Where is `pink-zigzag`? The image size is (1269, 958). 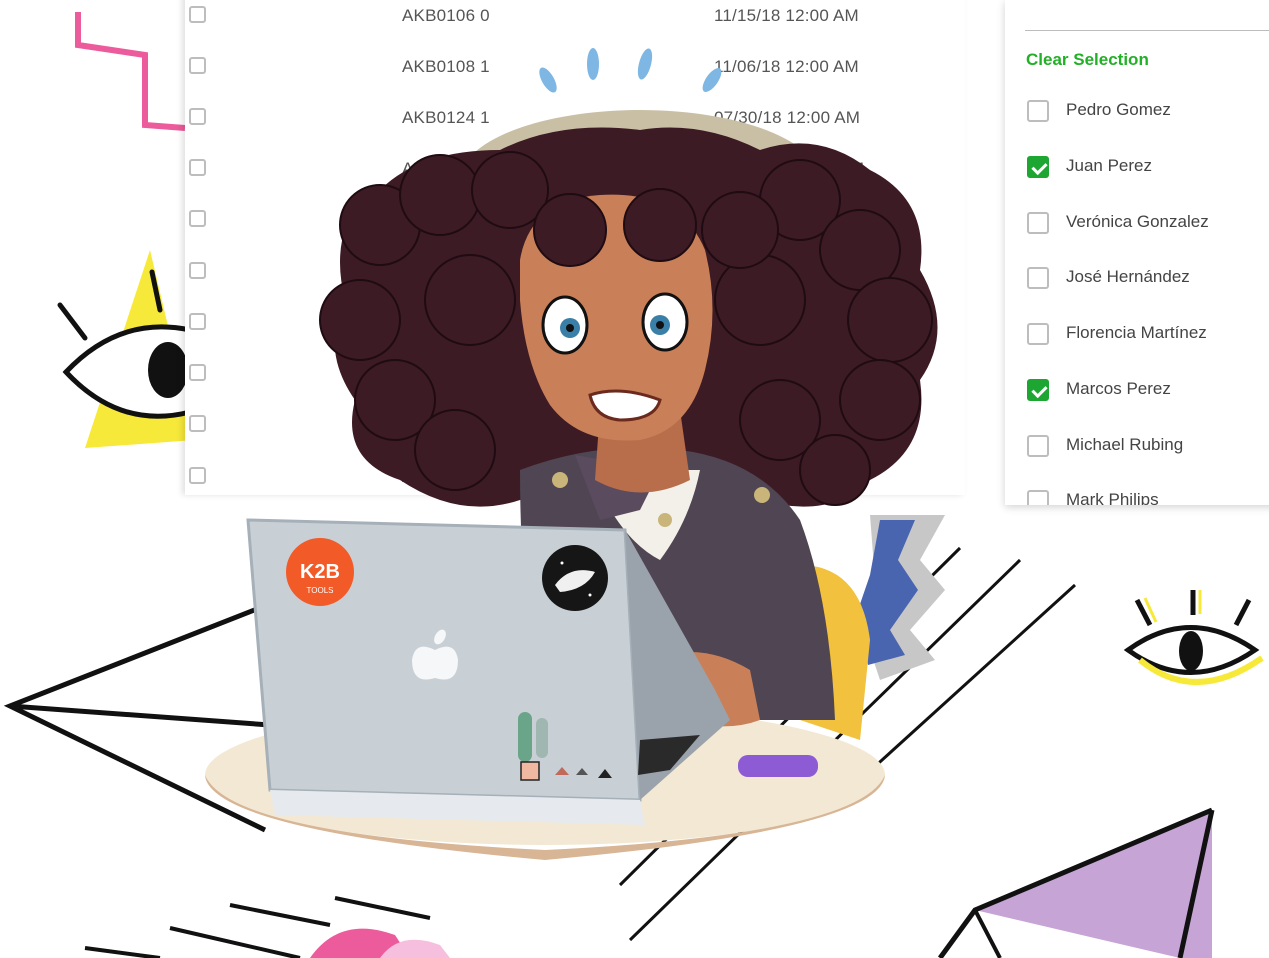
pink-zigzag is located at coordinates (130, 71).